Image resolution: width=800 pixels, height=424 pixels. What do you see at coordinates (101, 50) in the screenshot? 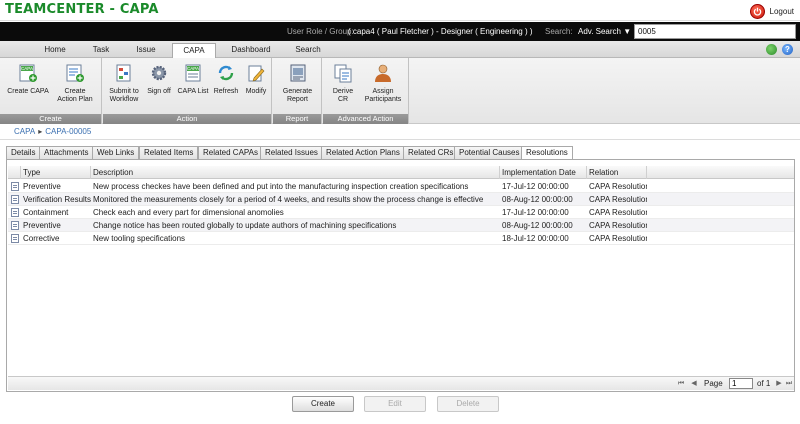
I see `tab-task: Task` at bounding box center [101, 50].